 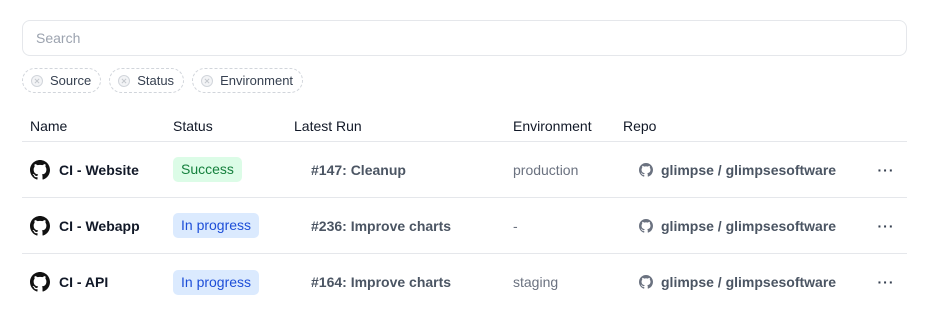 What do you see at coordinates (257, 80) in the screenshot?
I see `filter-environment-label: Environment` at bounding box center [257, 80].